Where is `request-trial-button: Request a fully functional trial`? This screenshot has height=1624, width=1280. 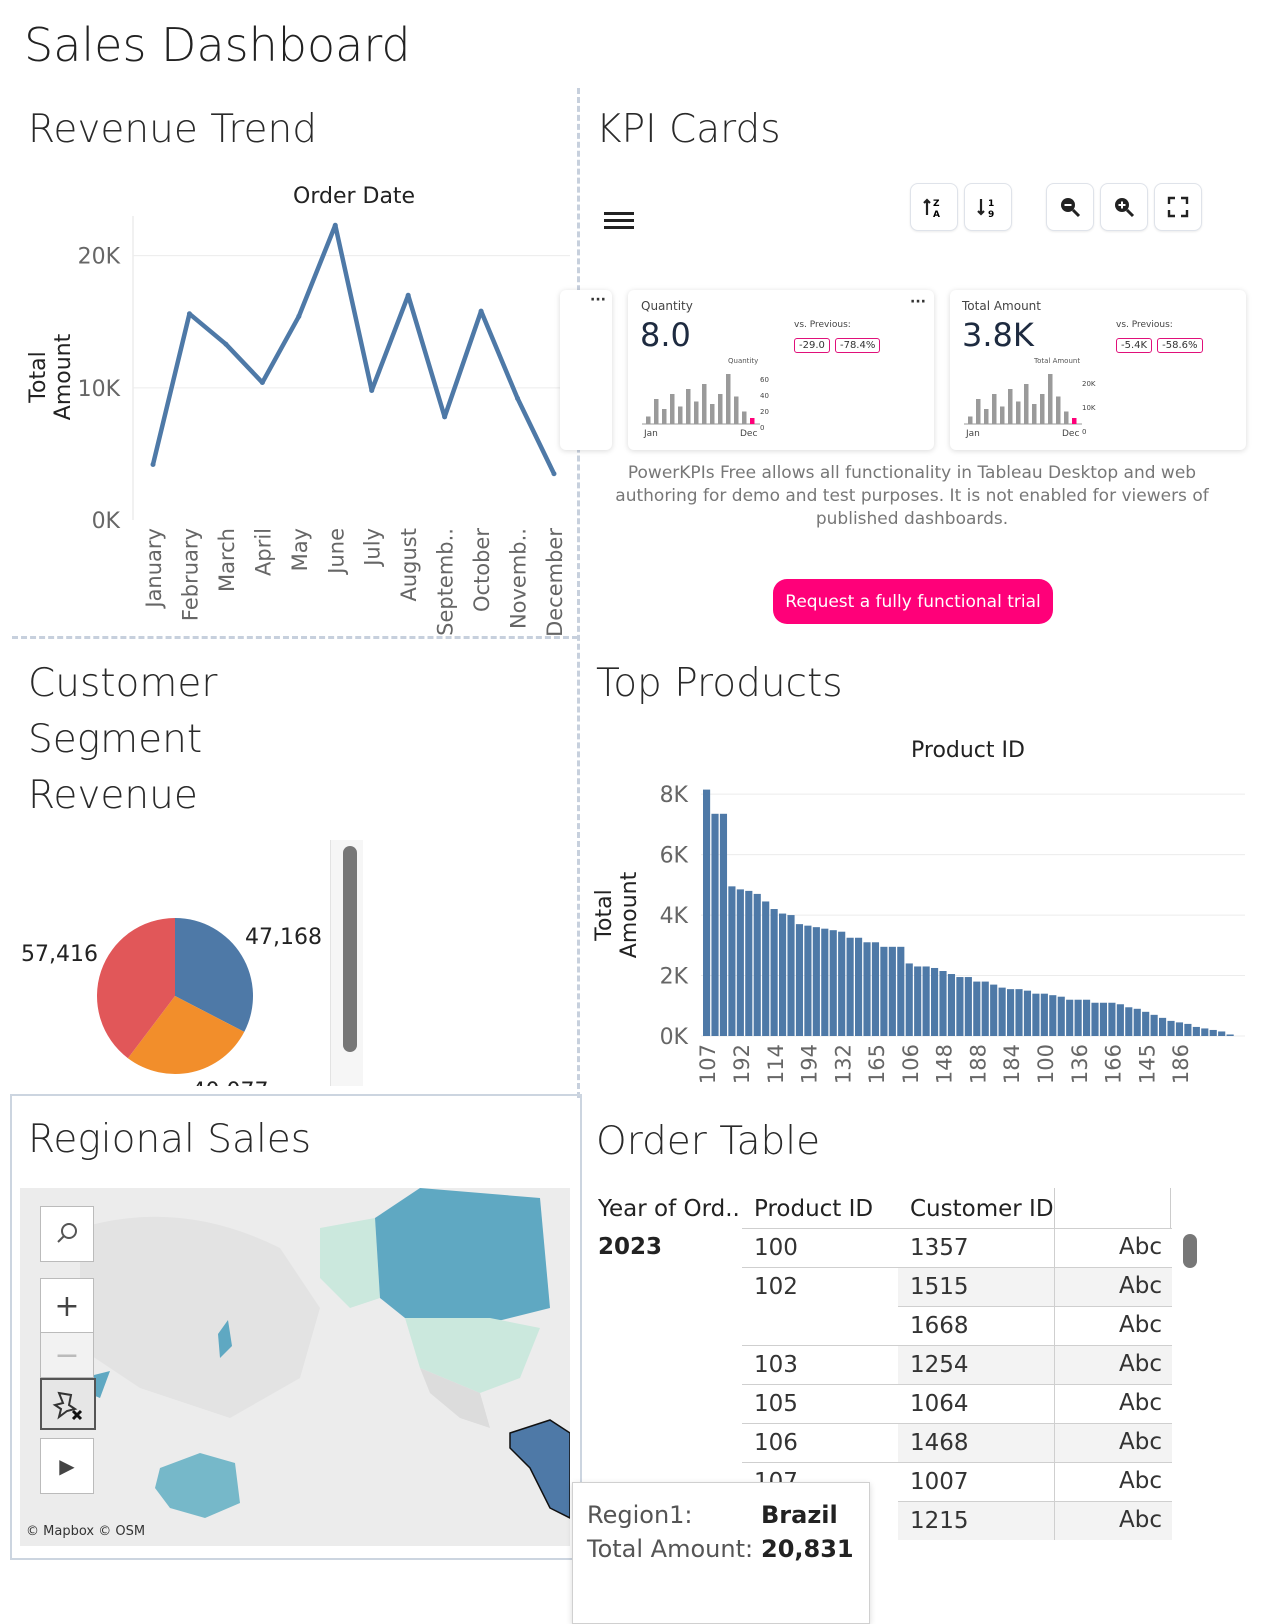 request-trial-button: Request a fully functional trial is located at coordinates (913, 601).